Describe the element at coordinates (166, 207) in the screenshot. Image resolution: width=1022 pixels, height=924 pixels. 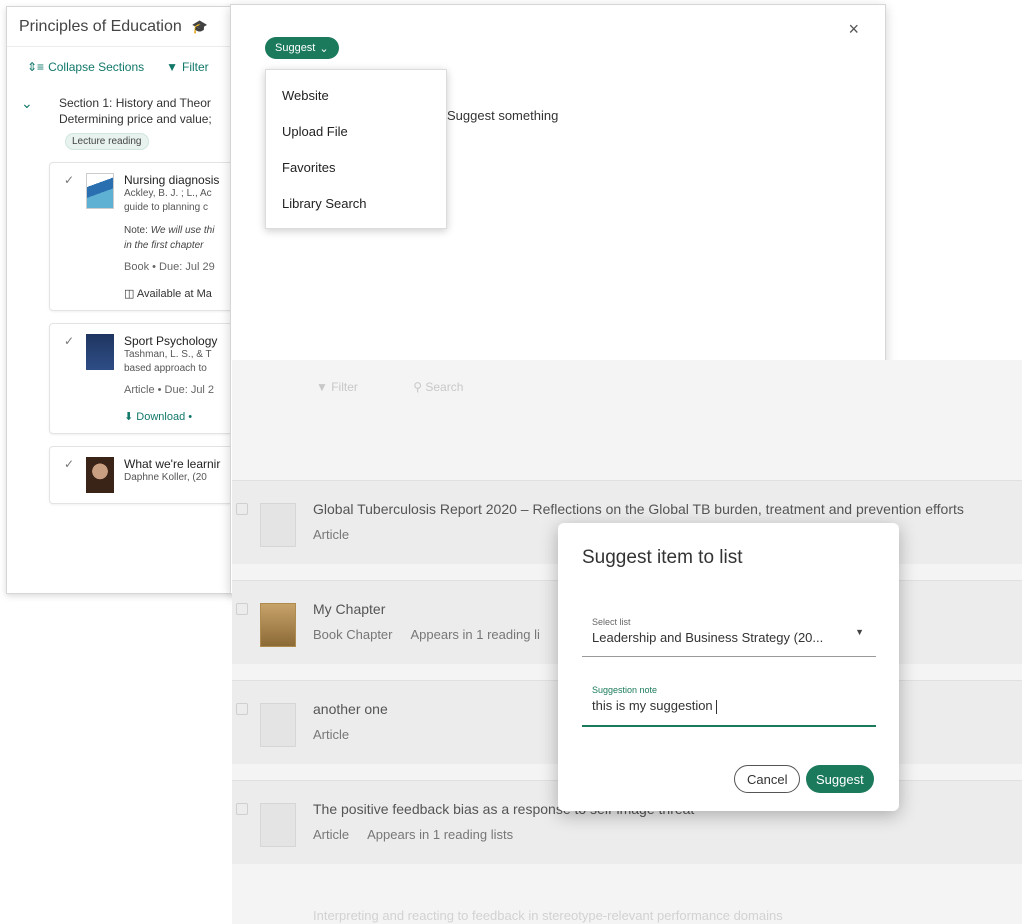
I see `item-description: guide to planning c` at that location.